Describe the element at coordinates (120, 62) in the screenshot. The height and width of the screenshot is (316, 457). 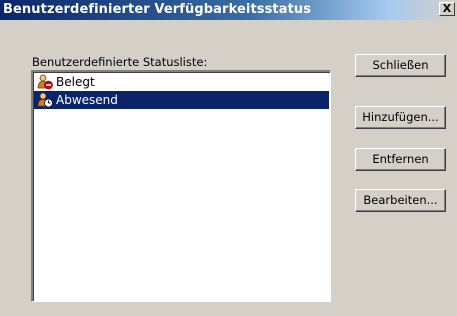
I see `status-list-label: Benutzerdefinierte Statusliste:` at that location.